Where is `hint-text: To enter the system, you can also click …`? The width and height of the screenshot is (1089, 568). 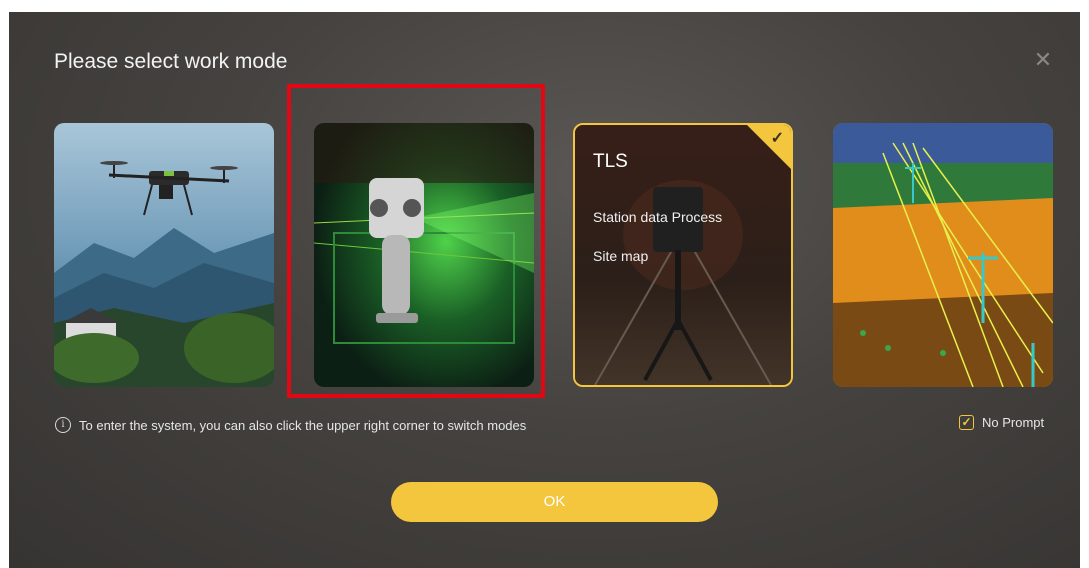
hint-text: To enter the system, you can also click … is located at coordinates (303, 425).